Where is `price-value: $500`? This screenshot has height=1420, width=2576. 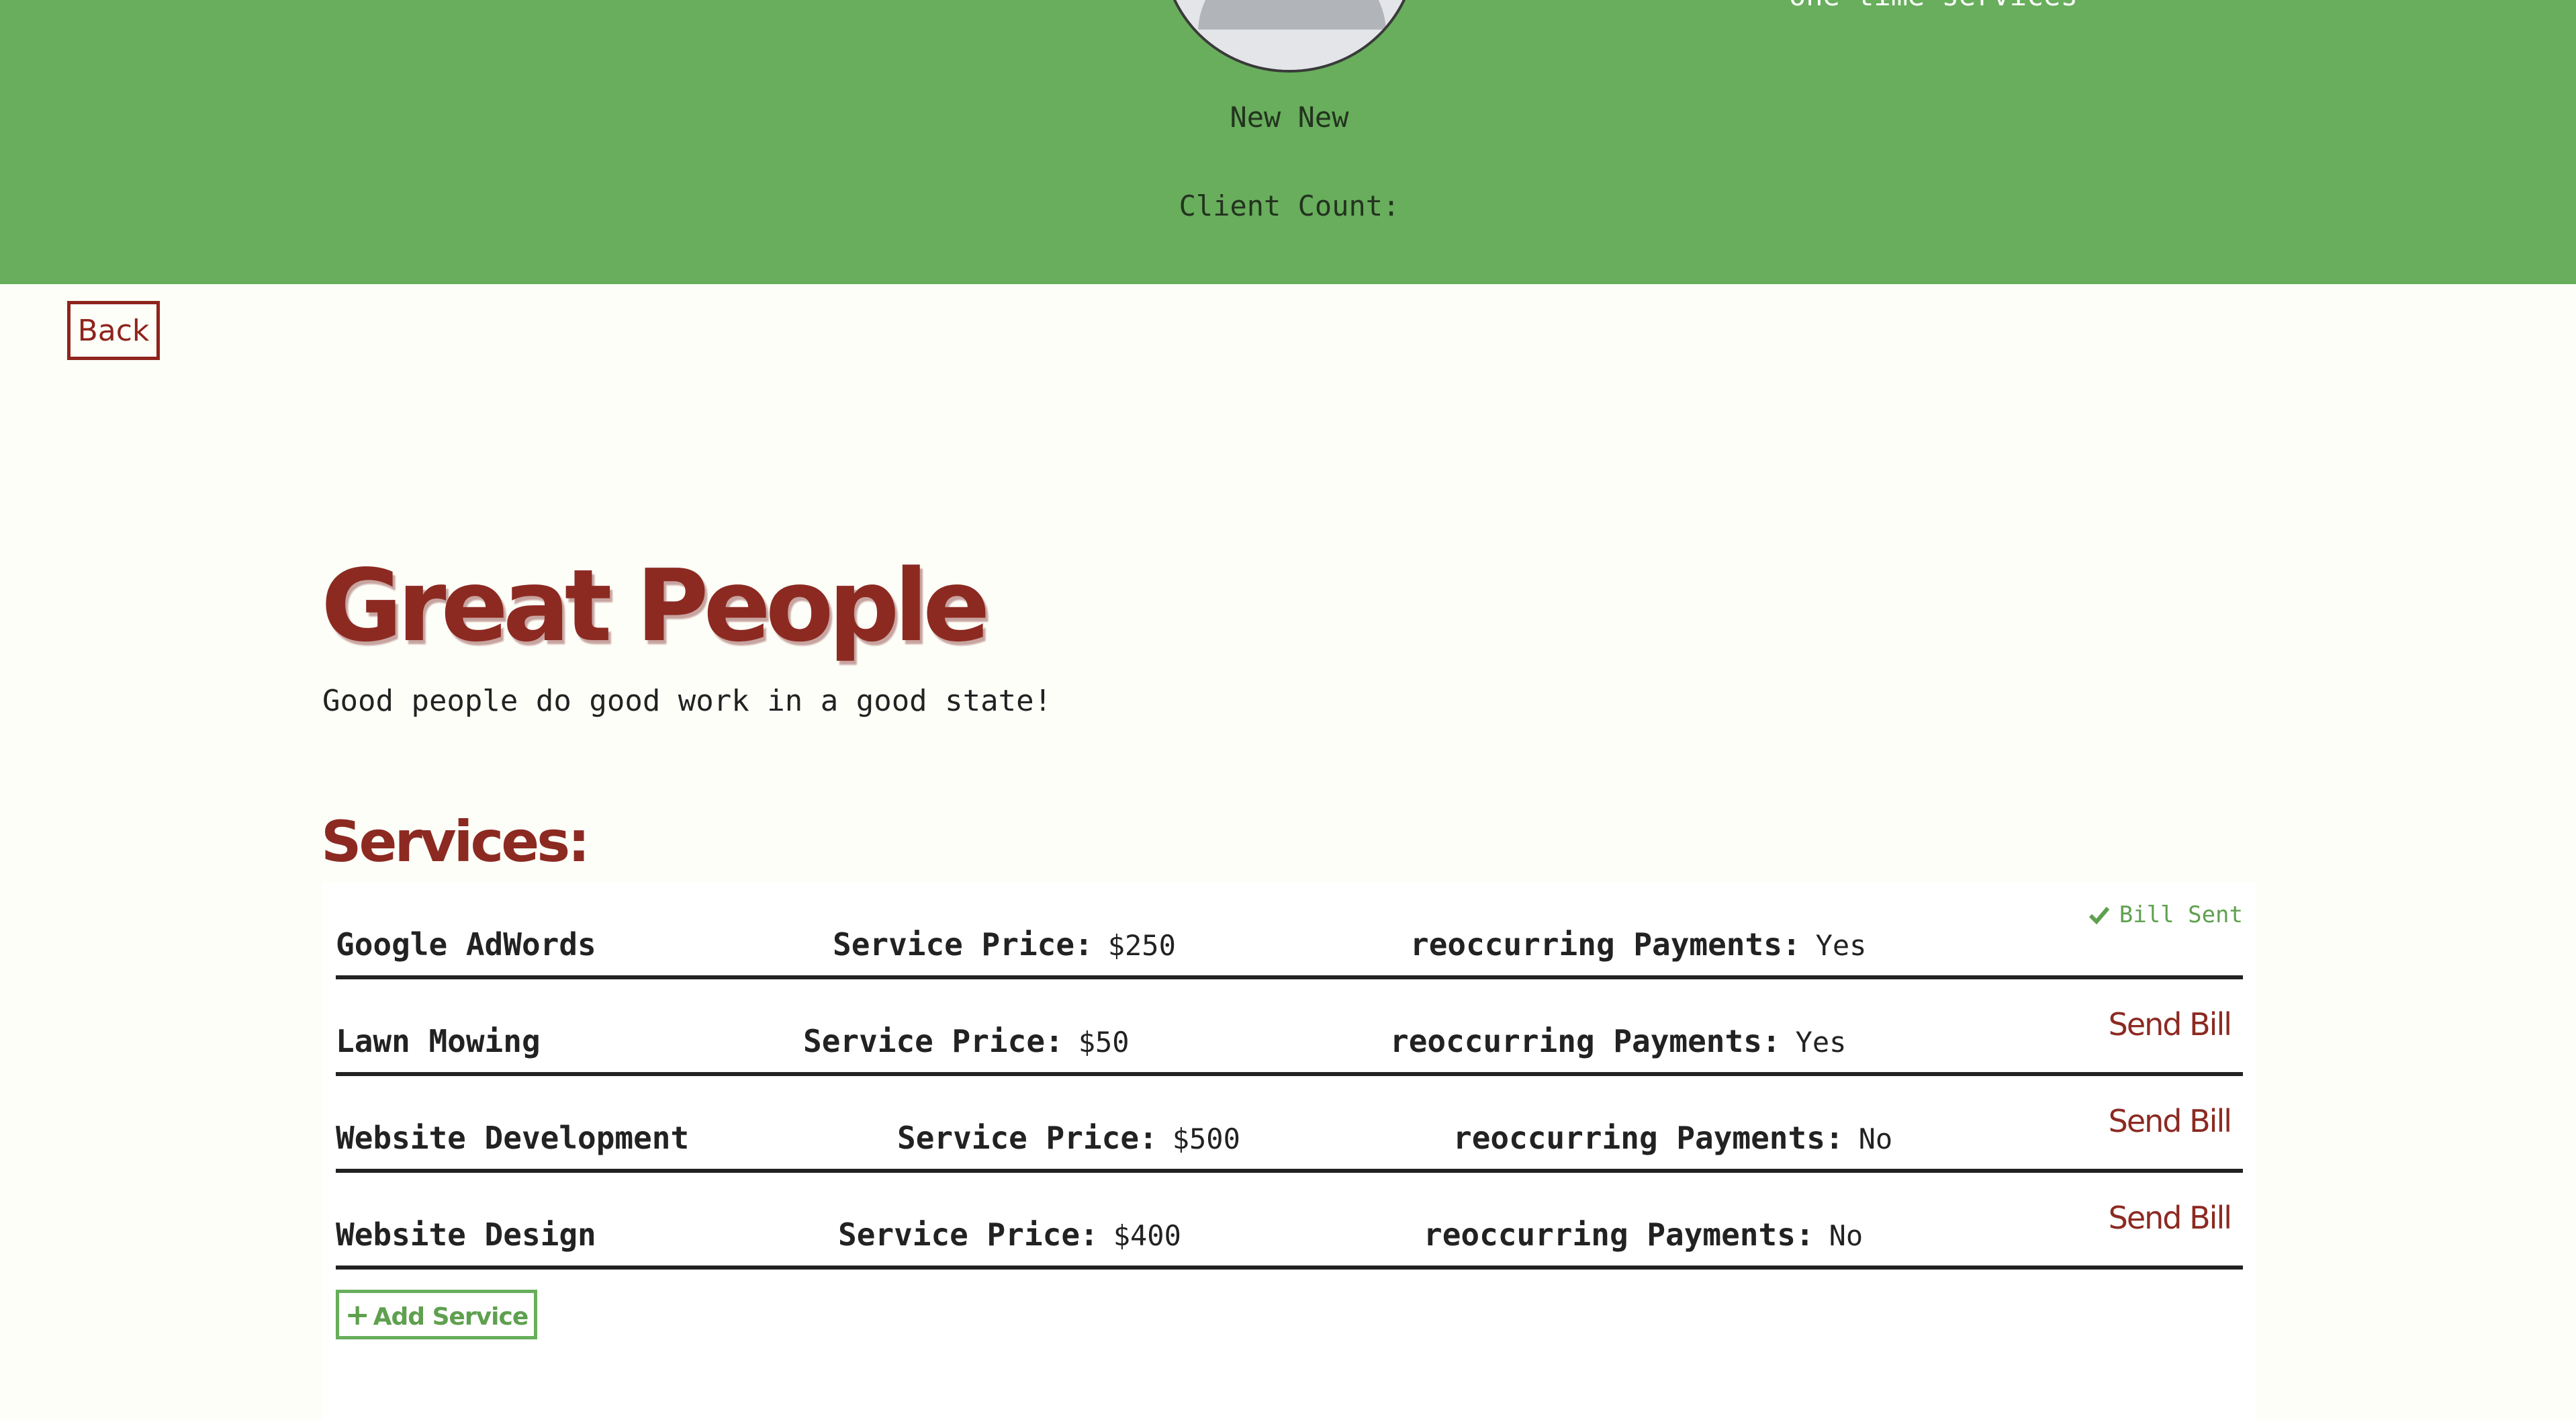
price-value: $500 is located at coordinates (1206, 1138).